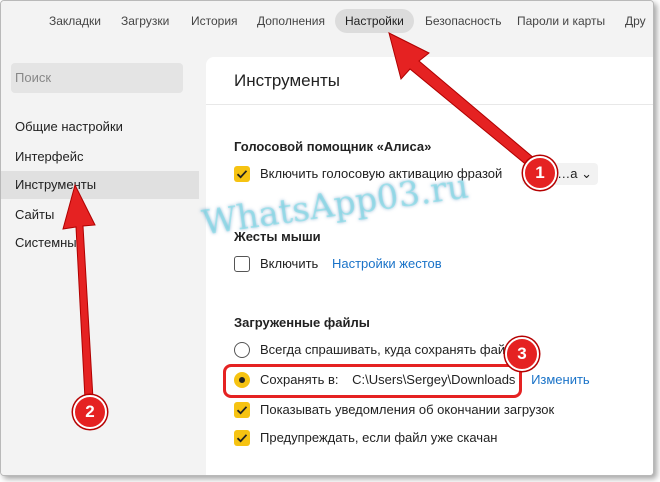 This screenshot has width=660, height=482. I want to click on step-badge-3: 3, so click(522, 354).